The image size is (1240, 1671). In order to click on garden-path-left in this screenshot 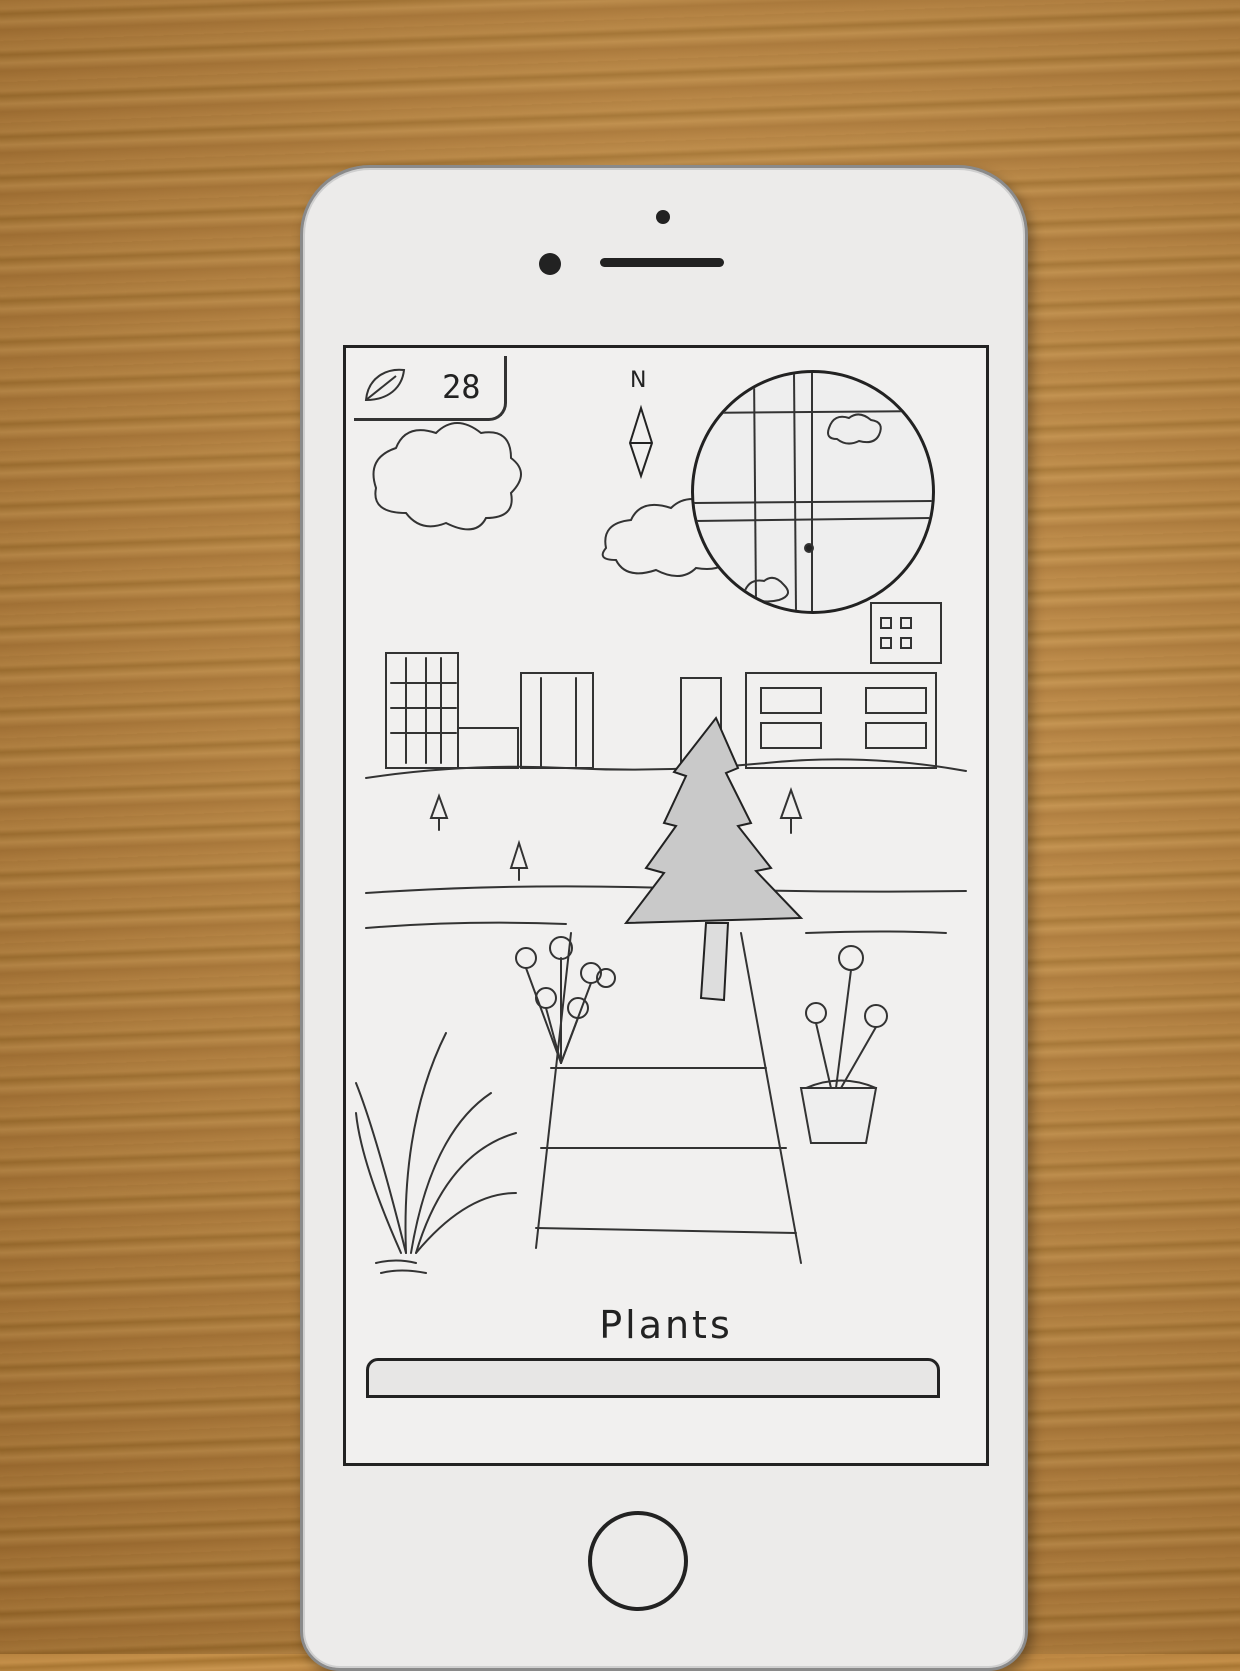, I will do `click(553, 1090)`.